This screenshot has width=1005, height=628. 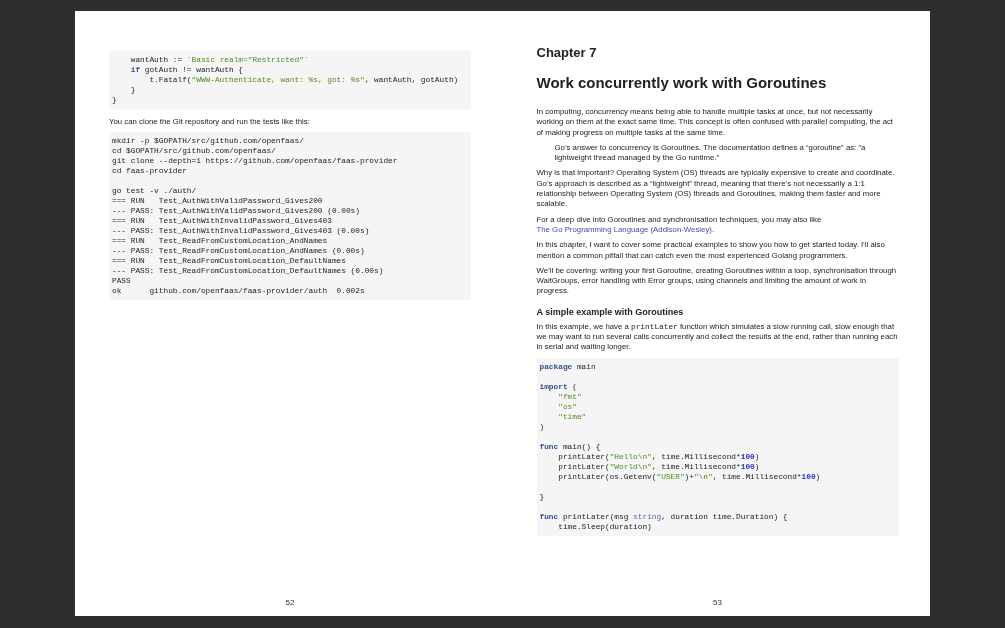 I want to click on chapter-title: Work concurrently work with Goroutines, so click(x=682, y=83).